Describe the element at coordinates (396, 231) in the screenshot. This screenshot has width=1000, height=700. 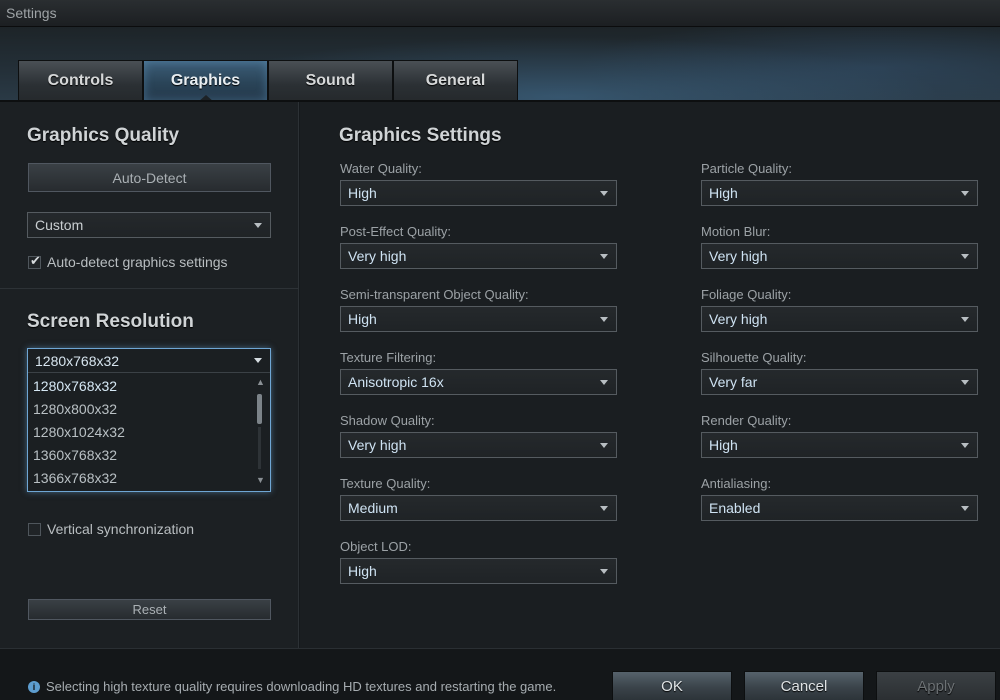
I see `post-effect-quality-label: Post-Effect Quality:` at that location.